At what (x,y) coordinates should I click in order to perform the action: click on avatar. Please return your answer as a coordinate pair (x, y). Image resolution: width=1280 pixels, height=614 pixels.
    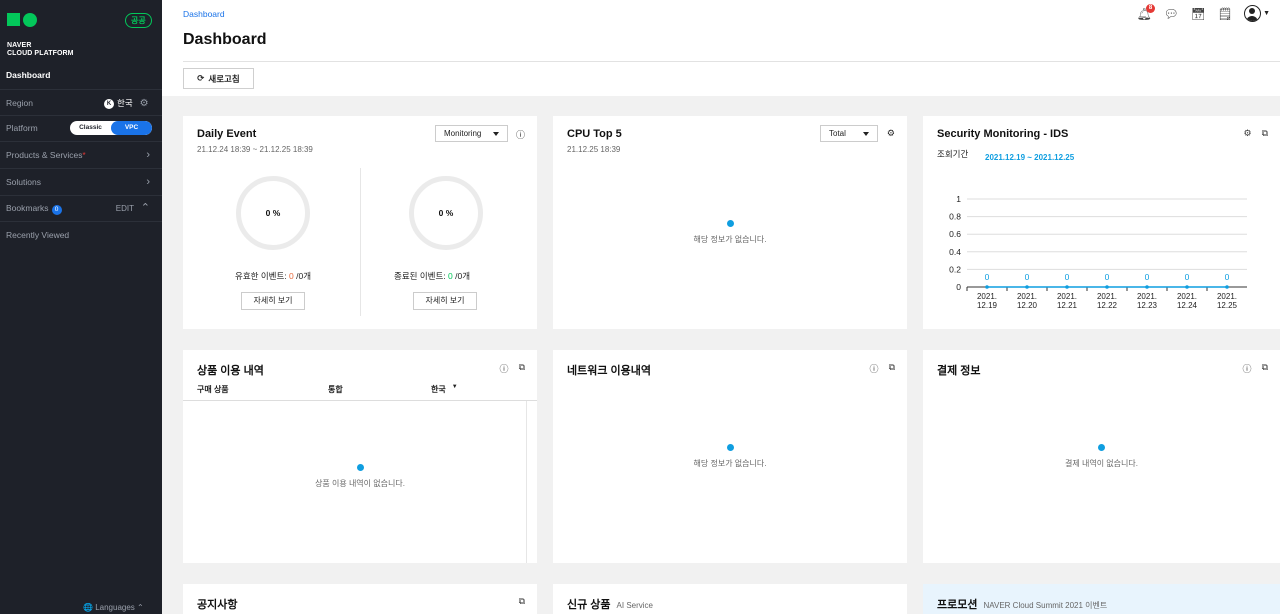
    Looking at the image, I should click on (1253, 13).